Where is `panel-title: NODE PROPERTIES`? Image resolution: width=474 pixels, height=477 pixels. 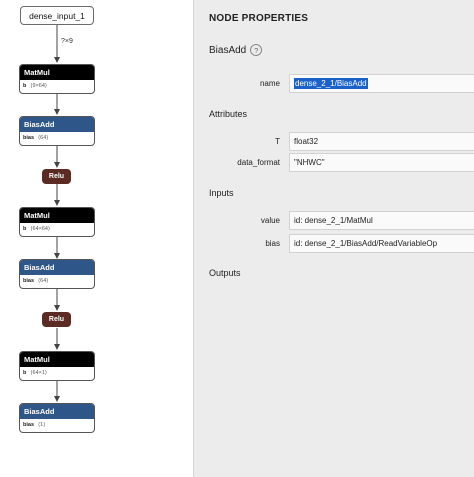
panel-title: NODE PROPERTIES is located at coordinates (259, 18).